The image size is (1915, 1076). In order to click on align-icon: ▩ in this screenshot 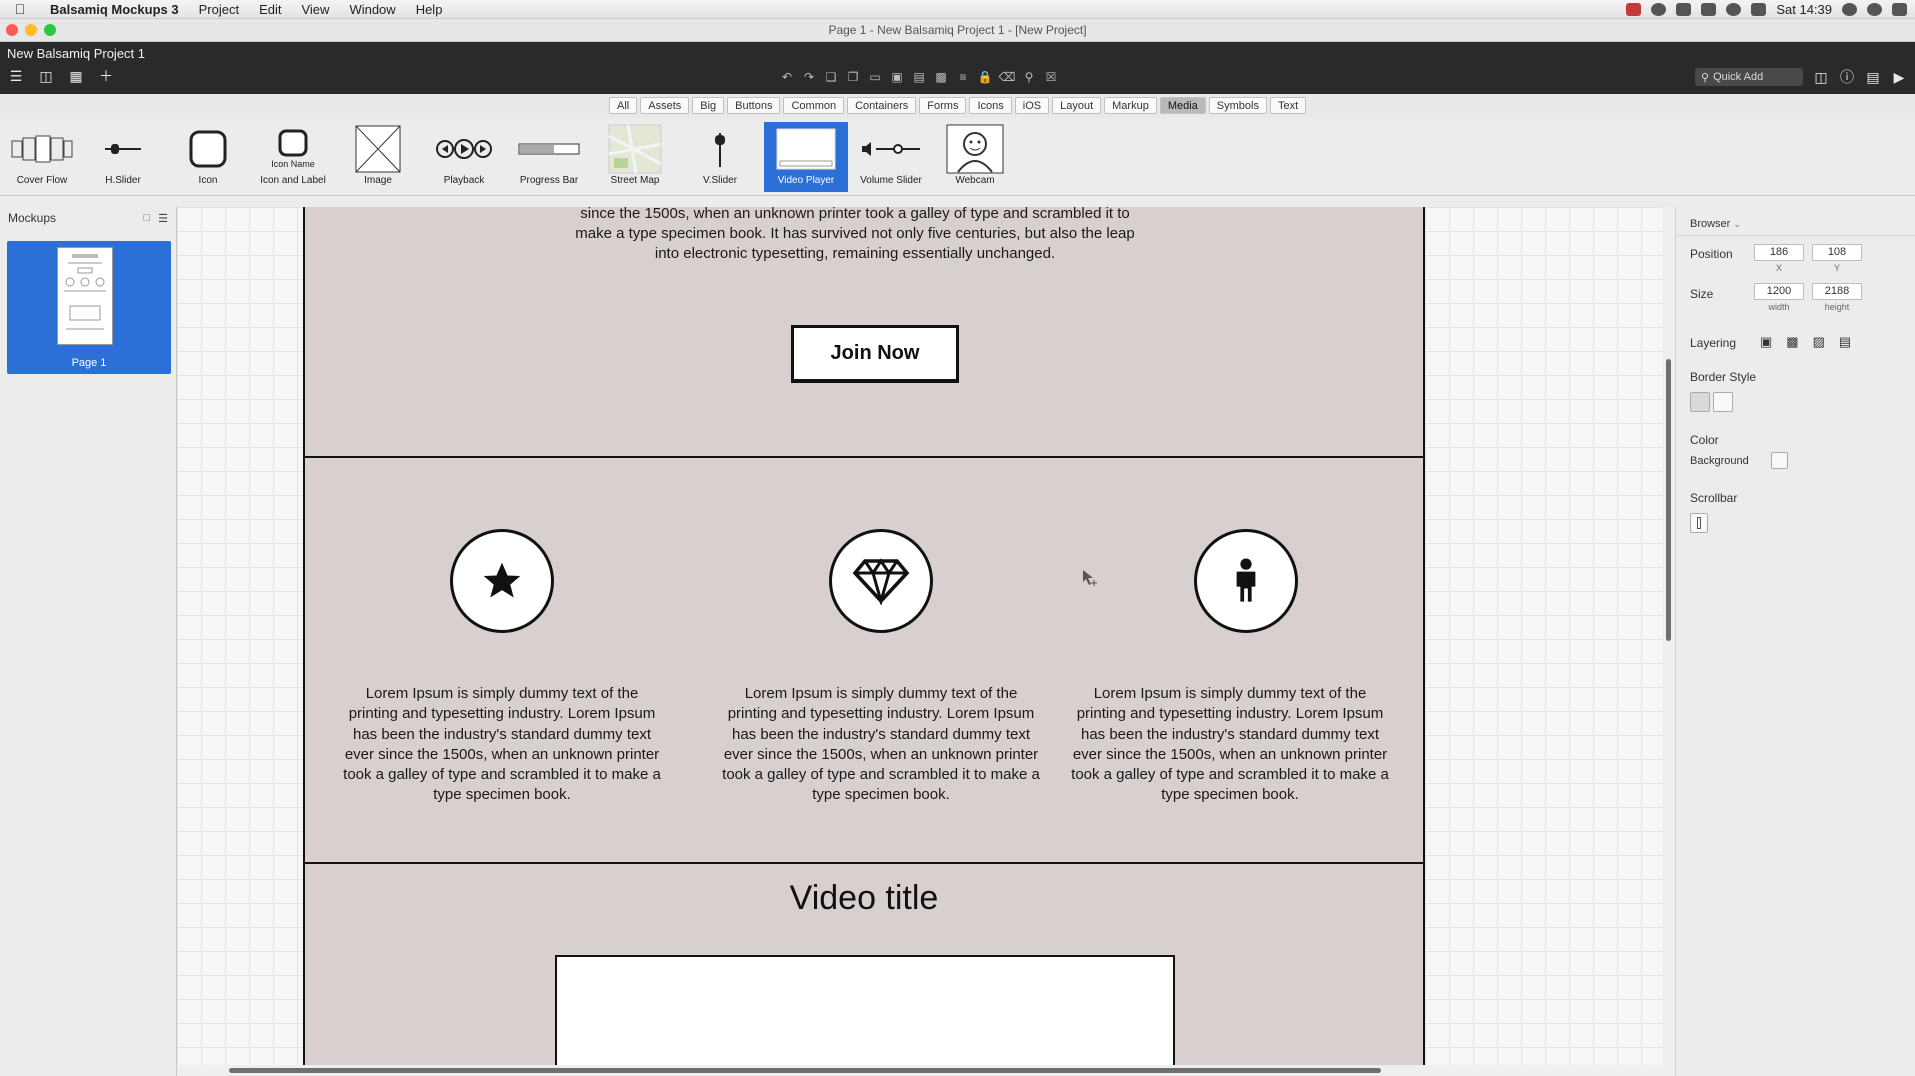, I will do `click(941, 77)`.